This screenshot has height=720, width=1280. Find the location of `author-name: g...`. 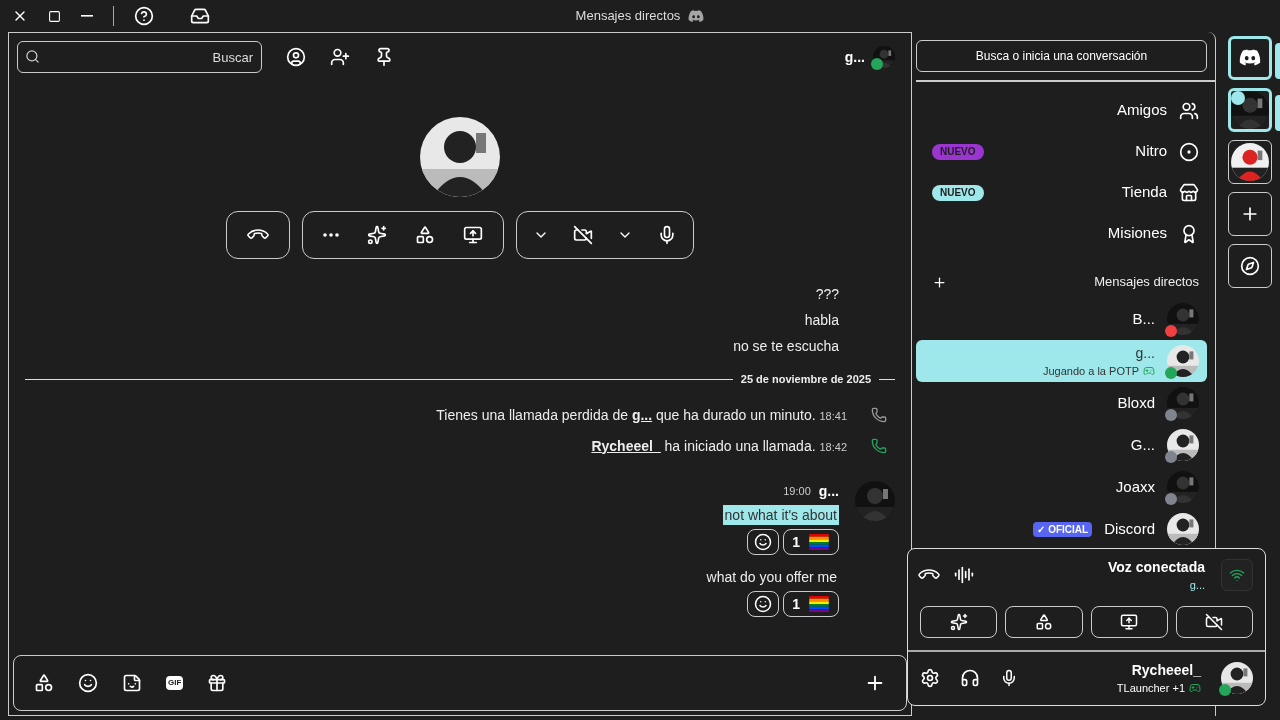

author-name: g... is located at coordinates (828, 491).